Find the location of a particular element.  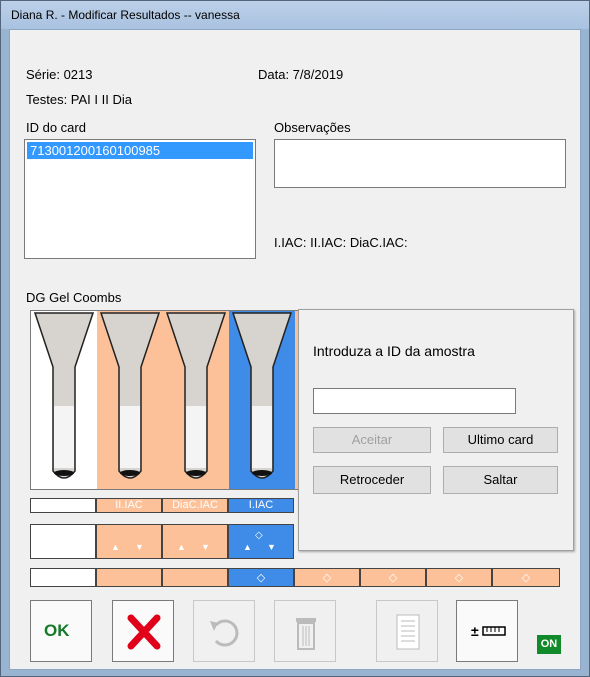

observations-label: Observações is located at coordinates (312, 127).